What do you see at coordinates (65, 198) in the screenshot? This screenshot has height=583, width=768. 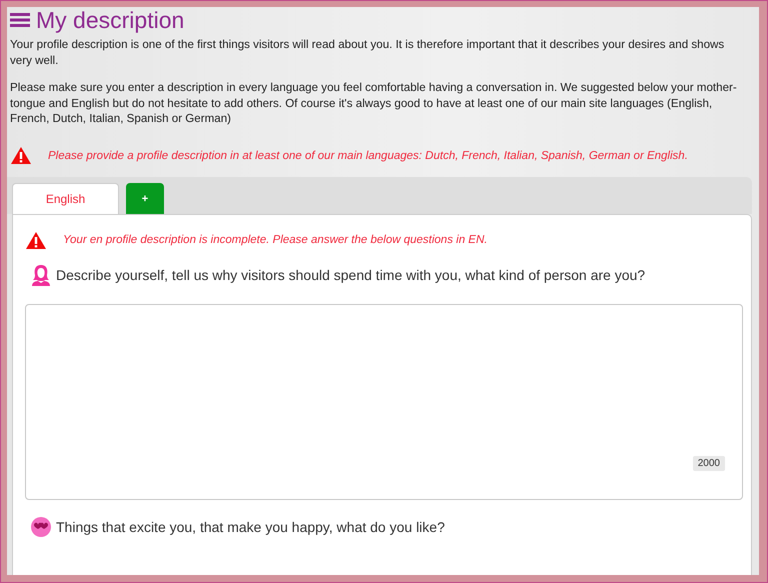 I see `language-tab: English` at bounding box center [65, 198].